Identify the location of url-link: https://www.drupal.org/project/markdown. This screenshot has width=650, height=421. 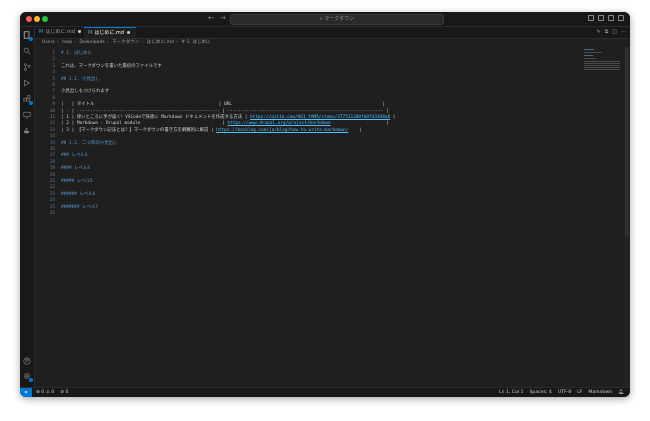
(279, 123).